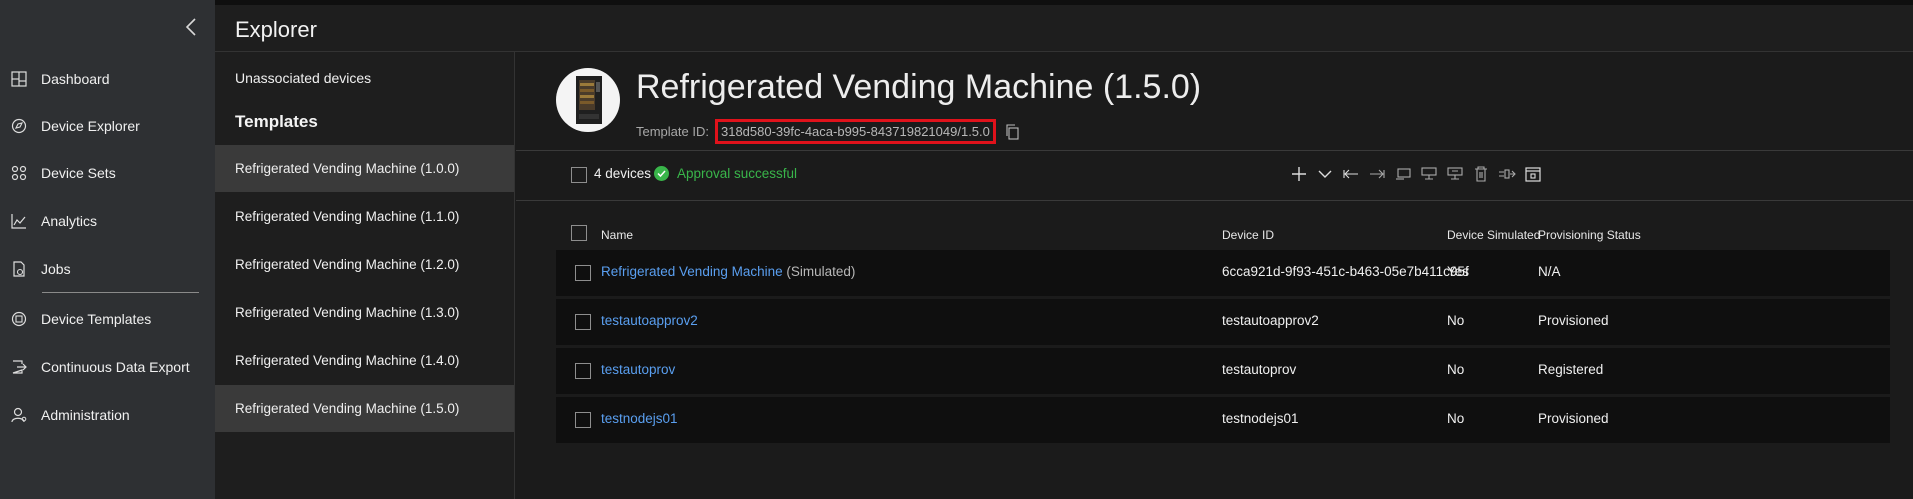 The image size is (1913, 499). Describe the element at coordinates (1455, 174) in the screenshot. I see `block-icon` at that location.